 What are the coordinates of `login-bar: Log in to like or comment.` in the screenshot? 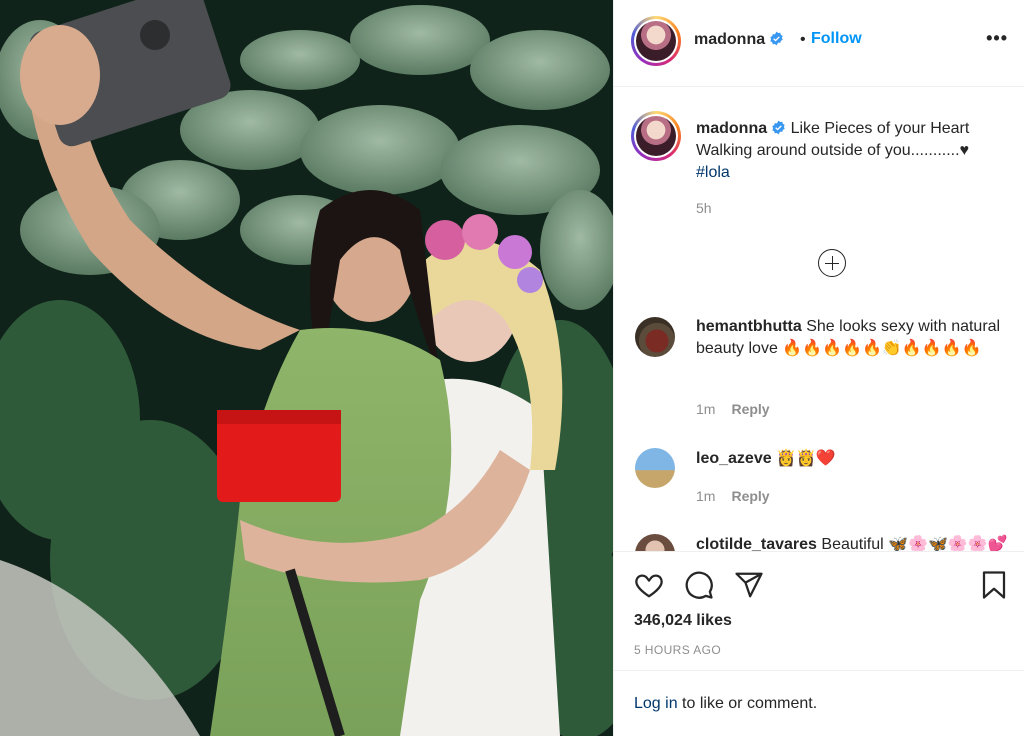 It's located at (819, 703).